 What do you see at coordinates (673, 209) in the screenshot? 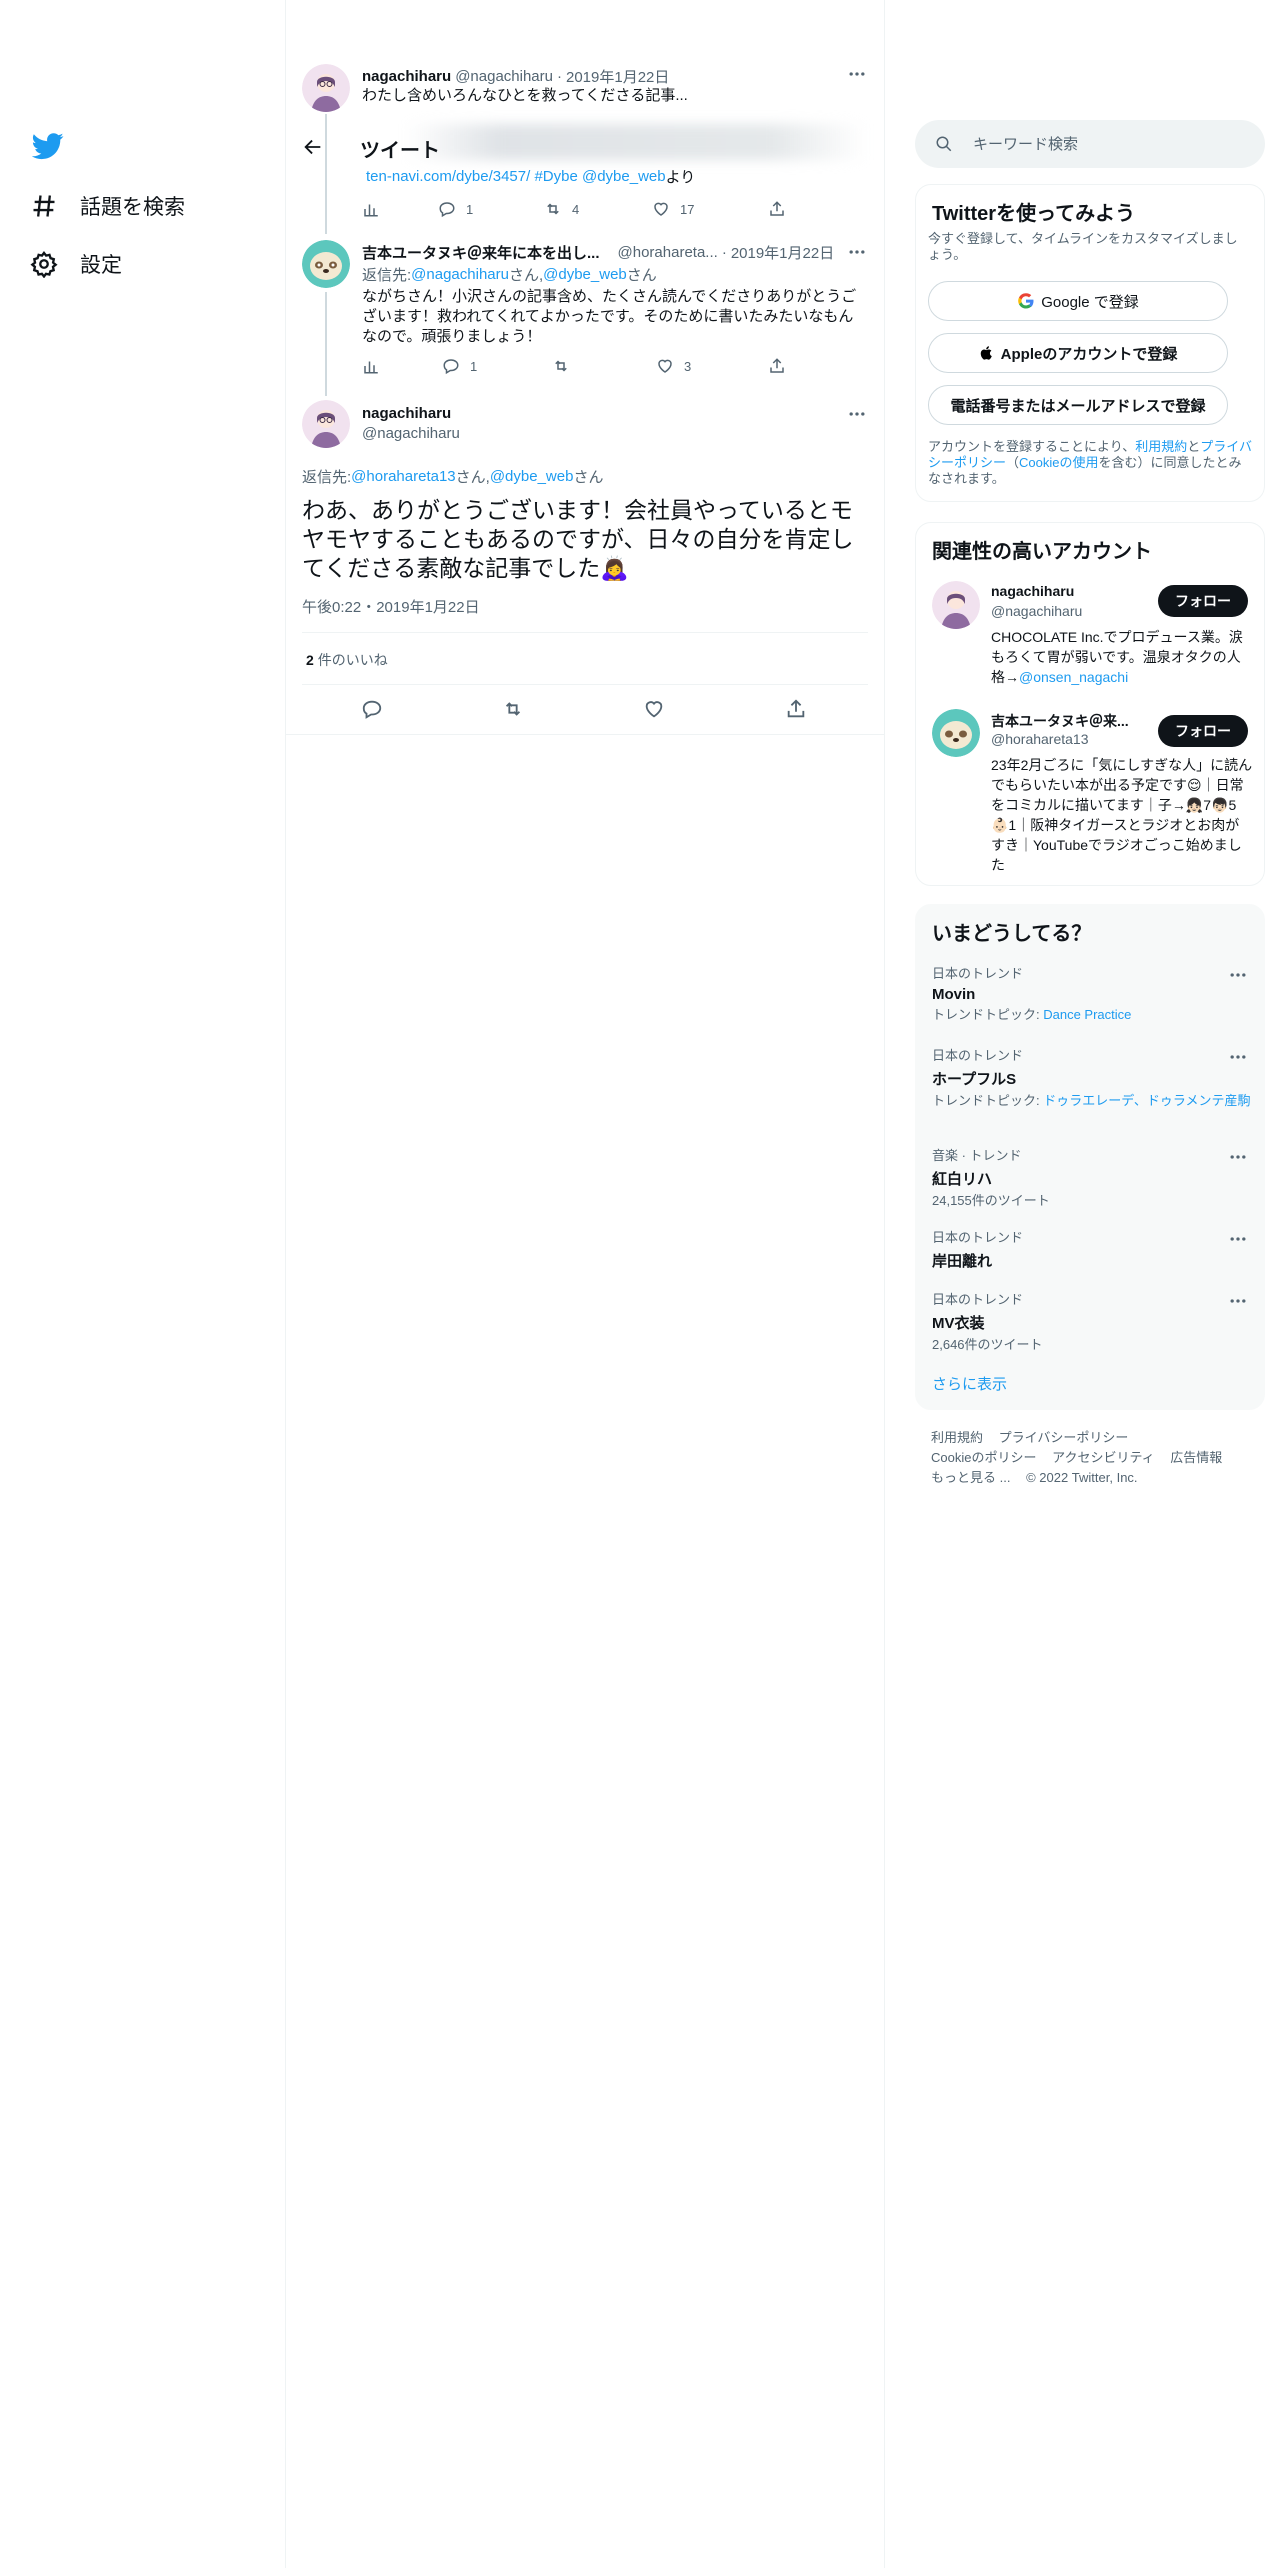
I see `like-button: 17` at bounding box center [673, 209].